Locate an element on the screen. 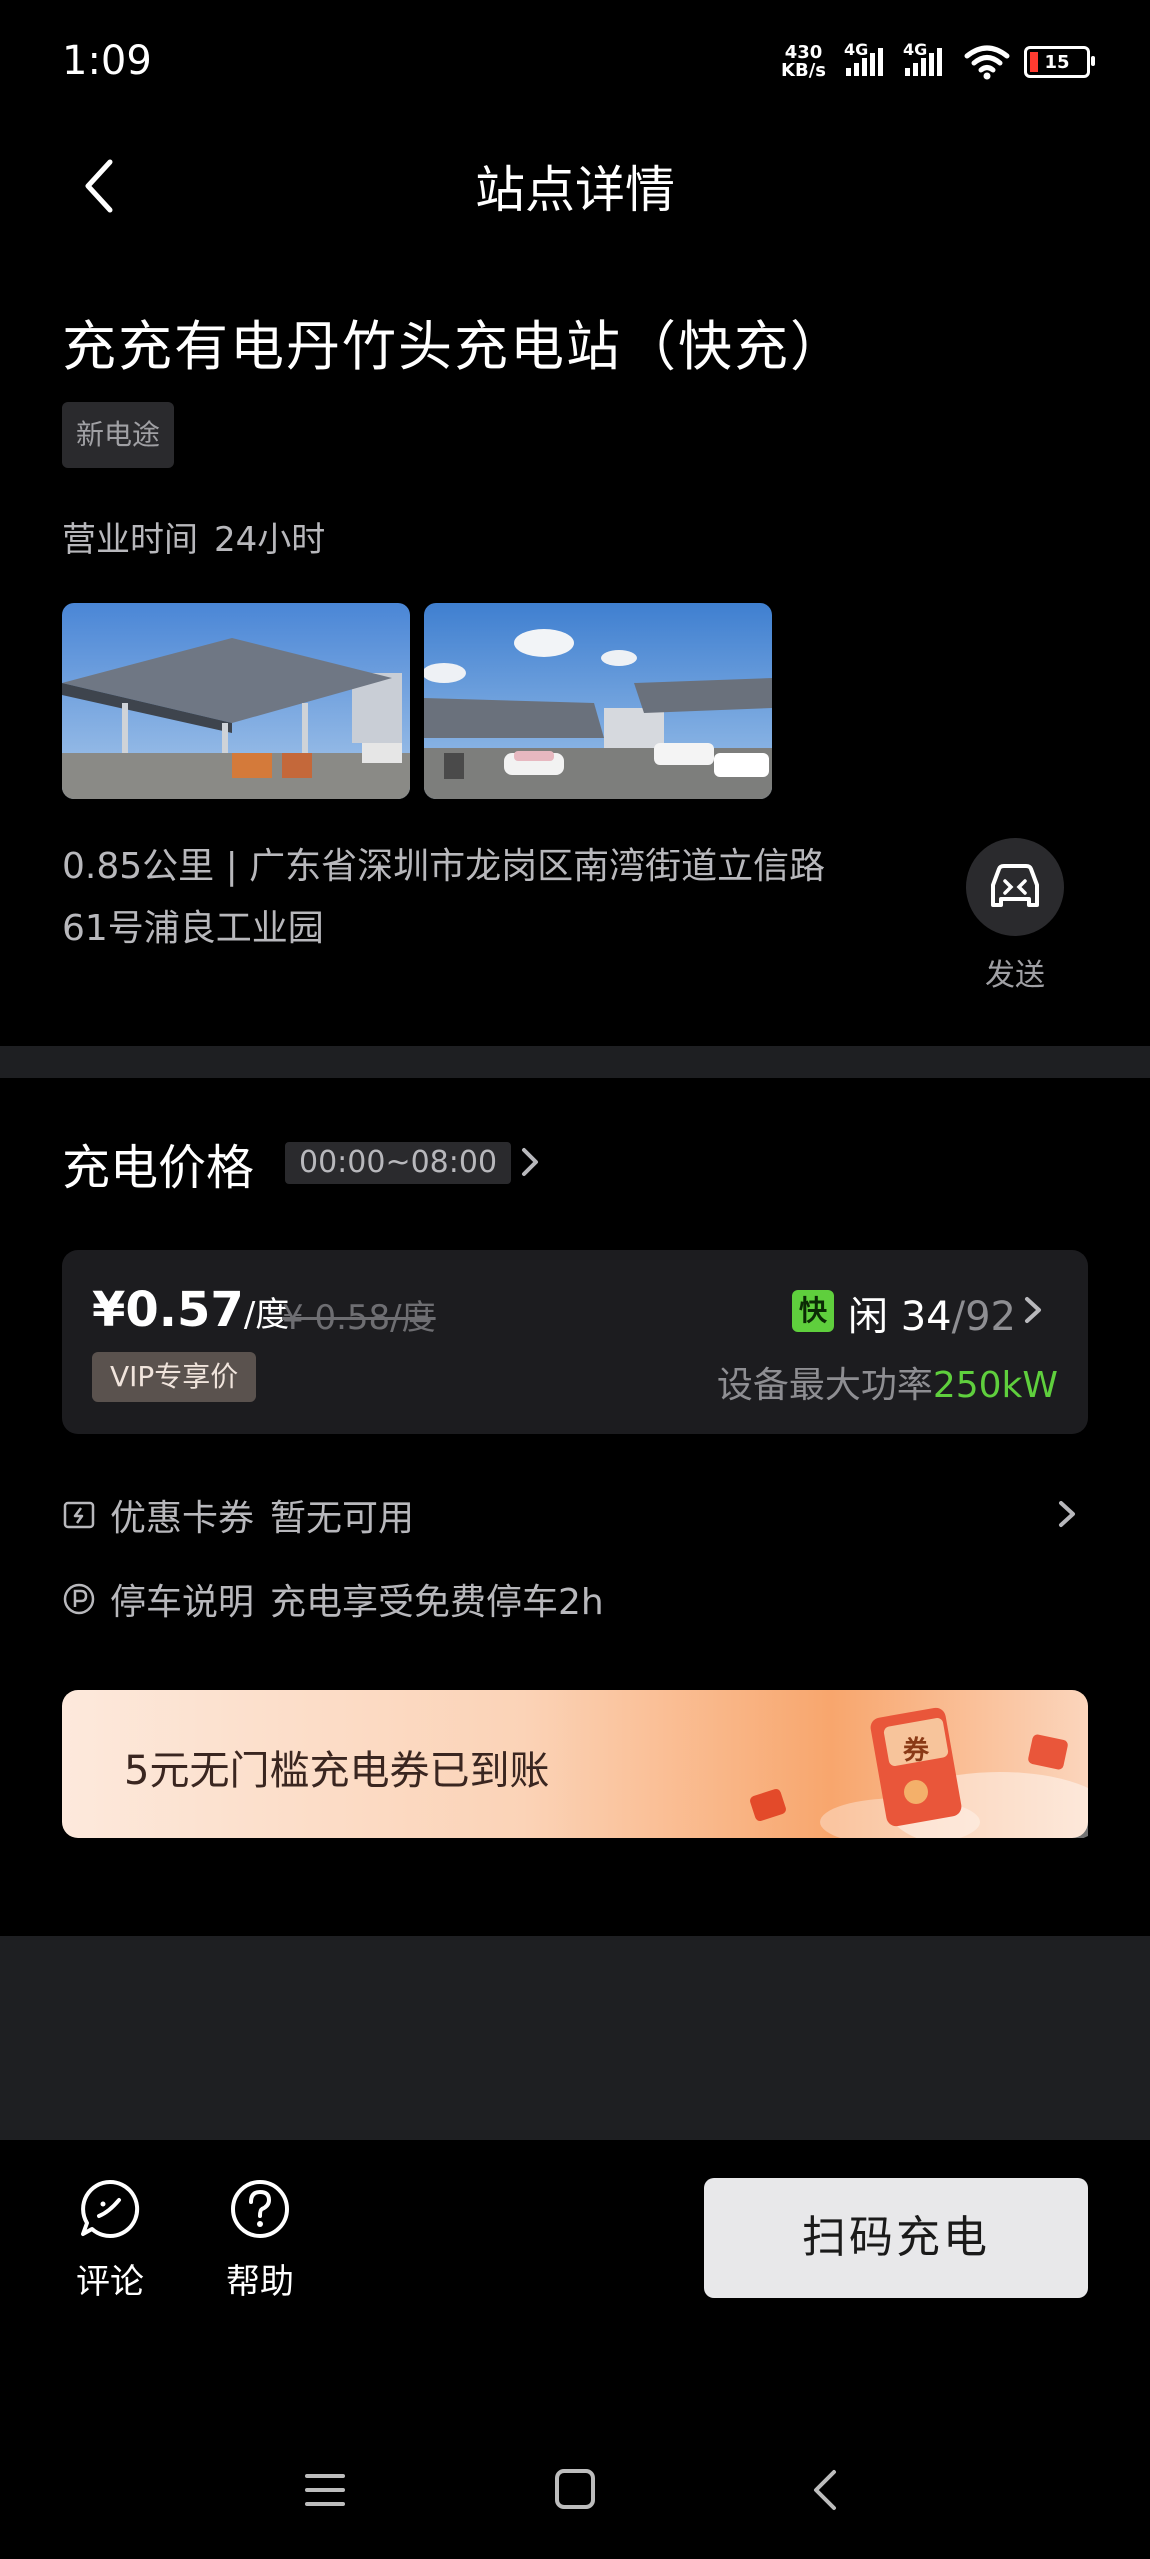 The image size is (1150, 2559). business-hours: 营业时间 24小时 is located at coordinates (201, 536).